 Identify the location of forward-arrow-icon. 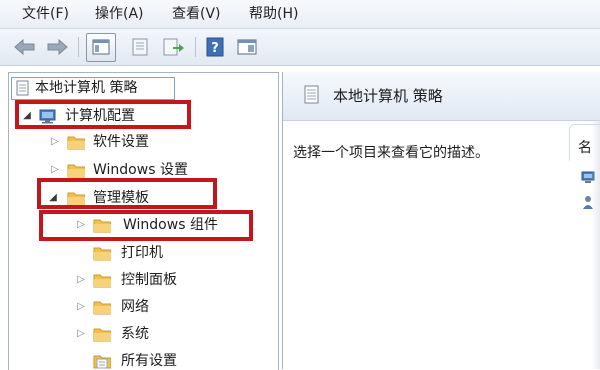
(57, 47).